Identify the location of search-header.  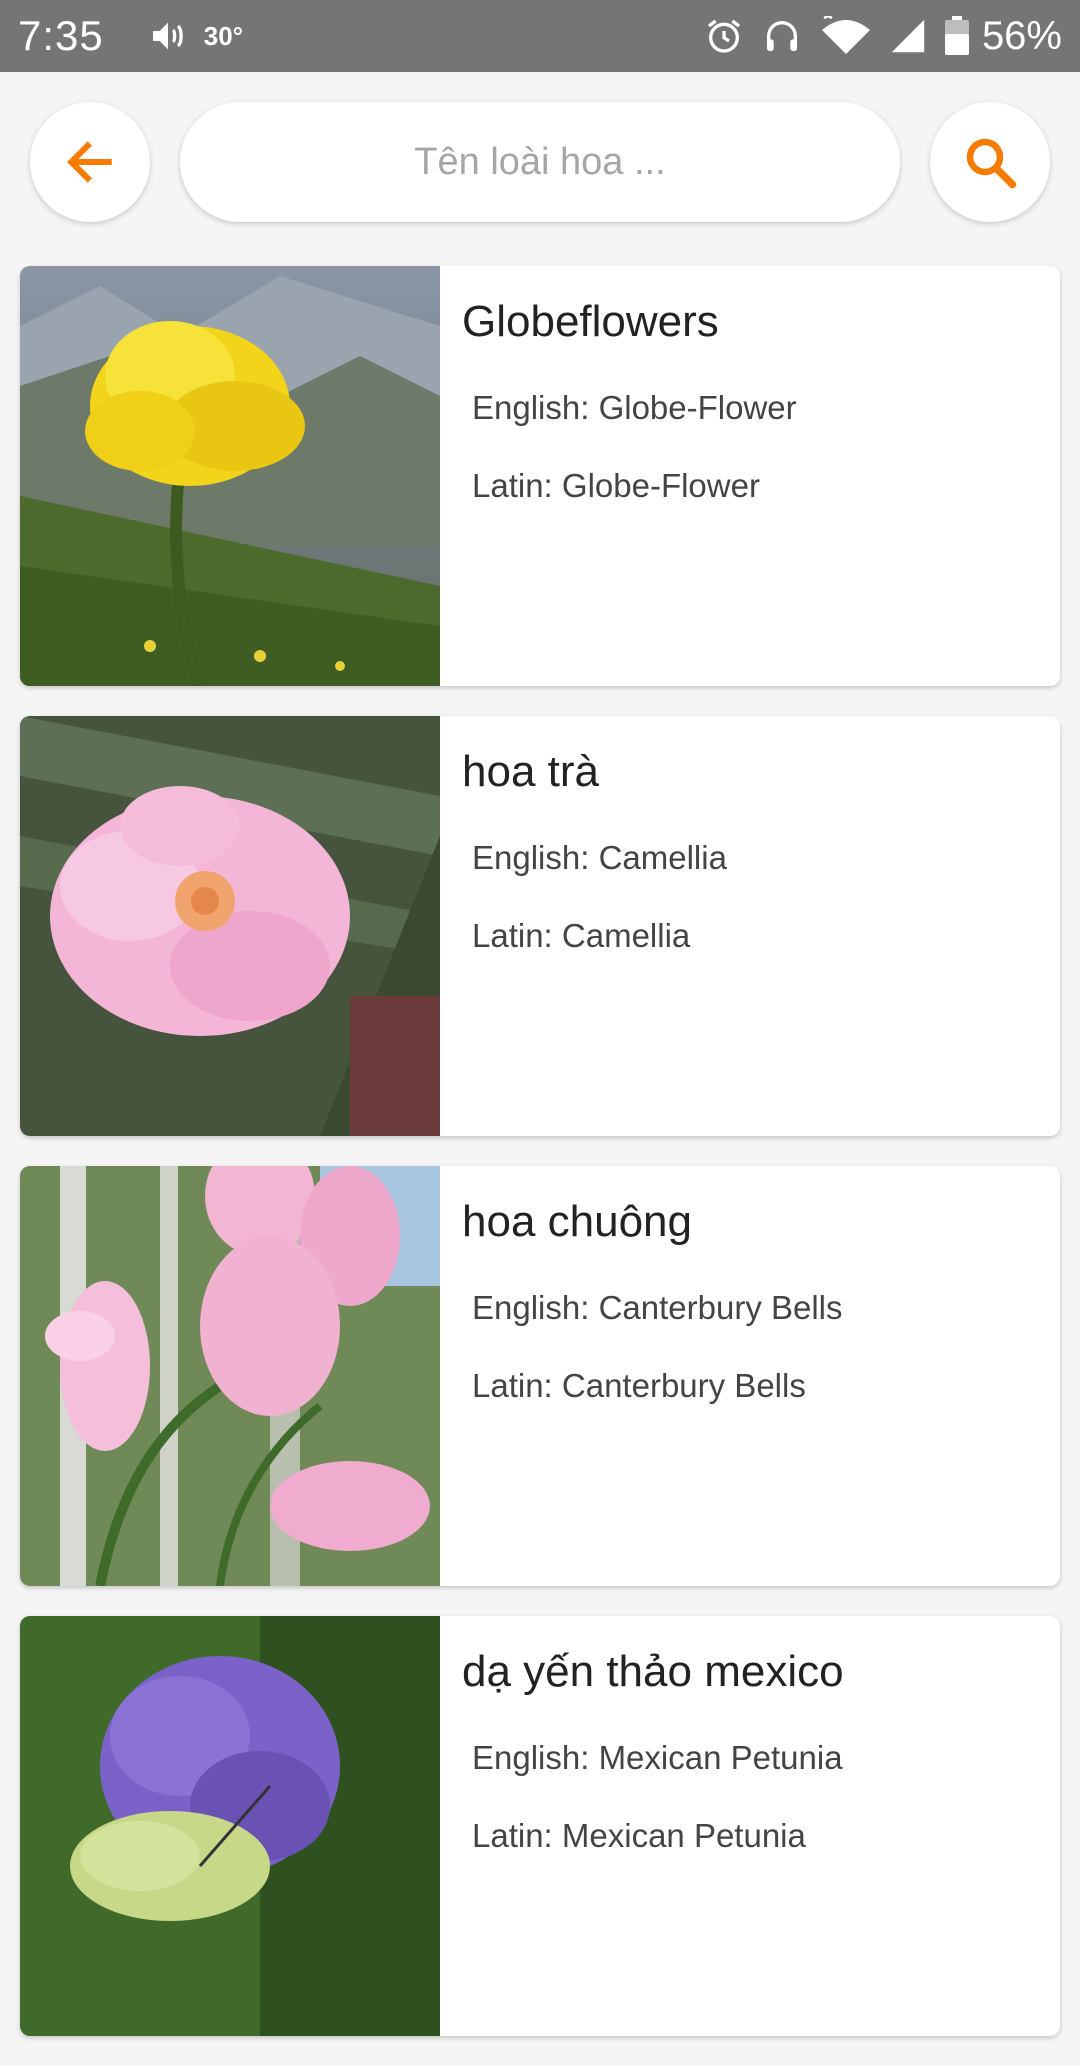
(540, 161).